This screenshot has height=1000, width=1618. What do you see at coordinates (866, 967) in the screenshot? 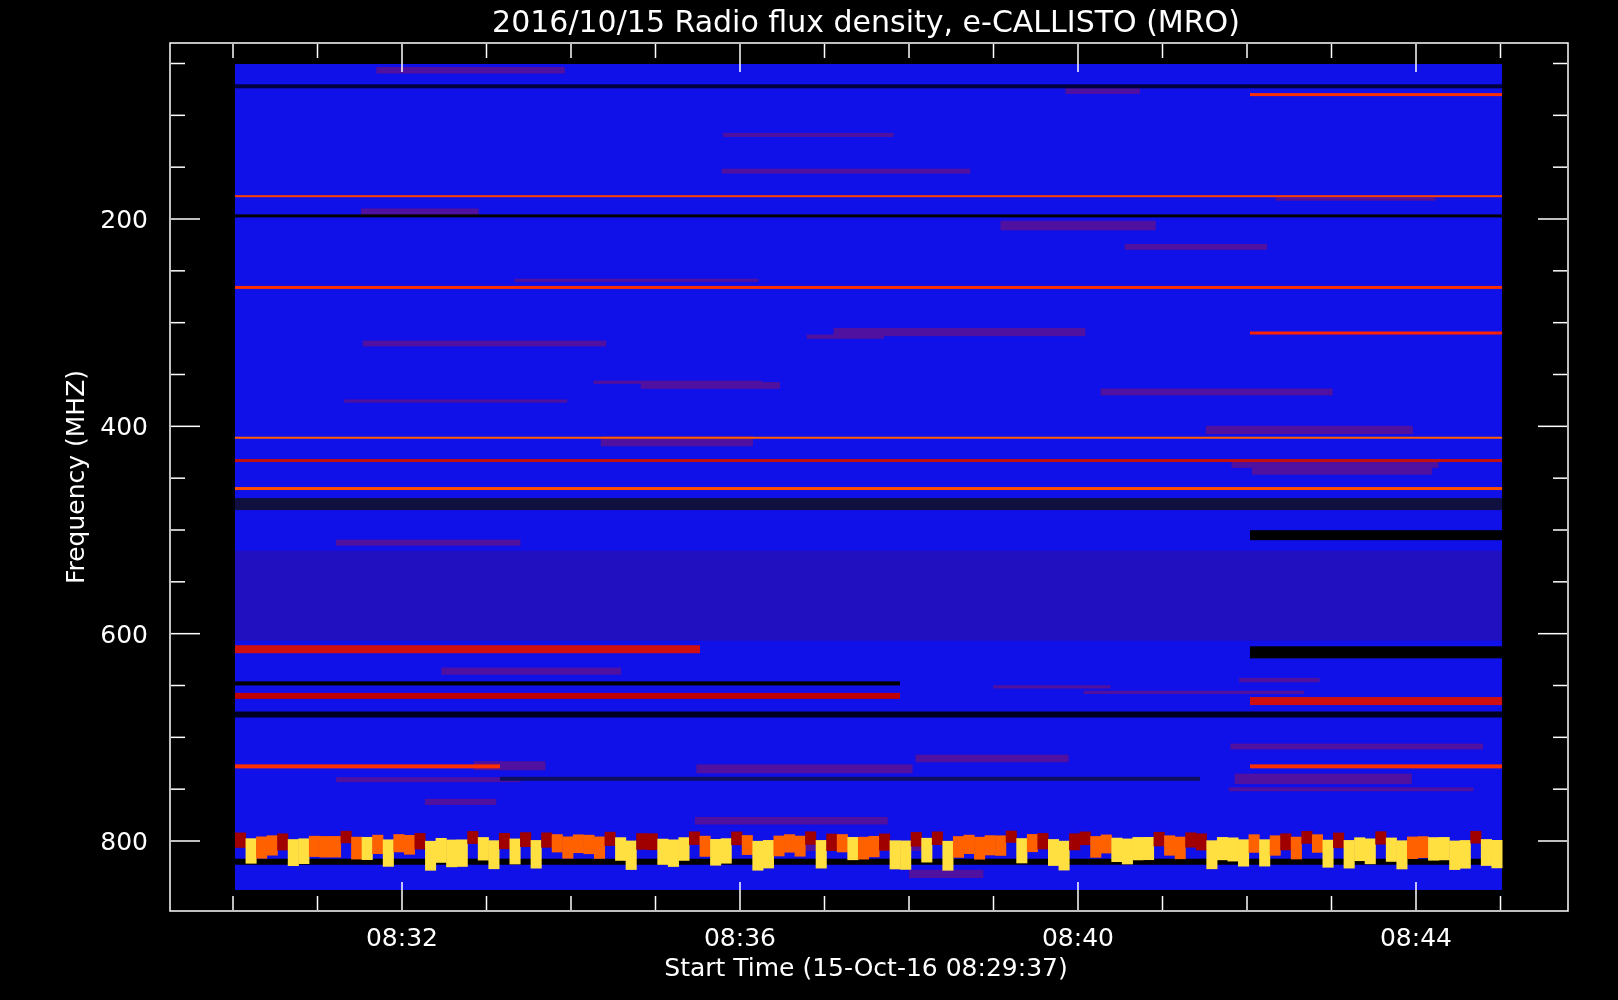
I see `x-axis-label: Start Time (15-Oct-16 08:29:37)` at bounding box center [866, 967].